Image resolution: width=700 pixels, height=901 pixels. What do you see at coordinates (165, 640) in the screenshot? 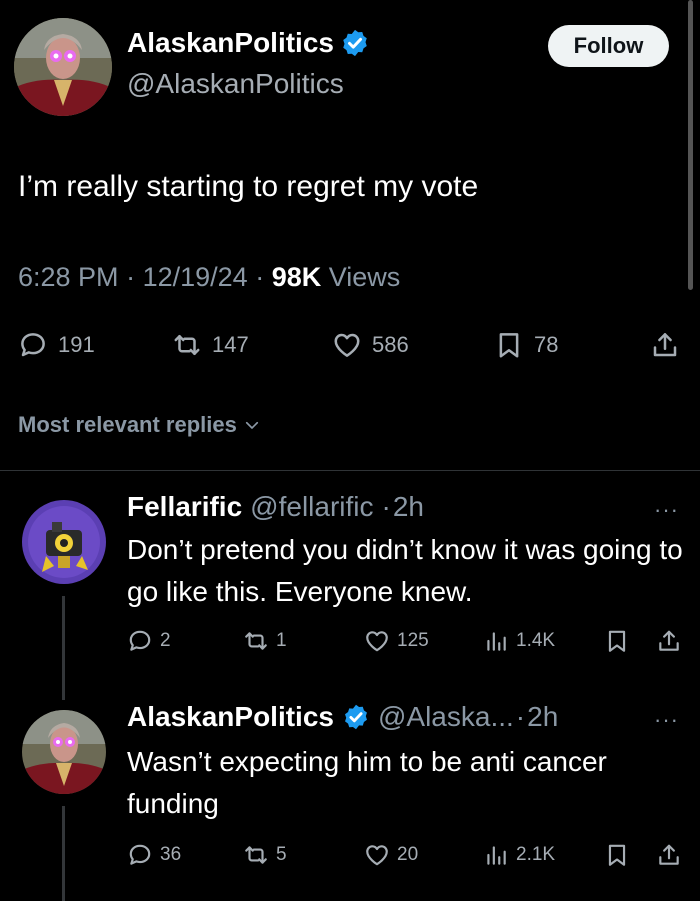
I see `reply-count: 2` at bounding box center [165, 640].